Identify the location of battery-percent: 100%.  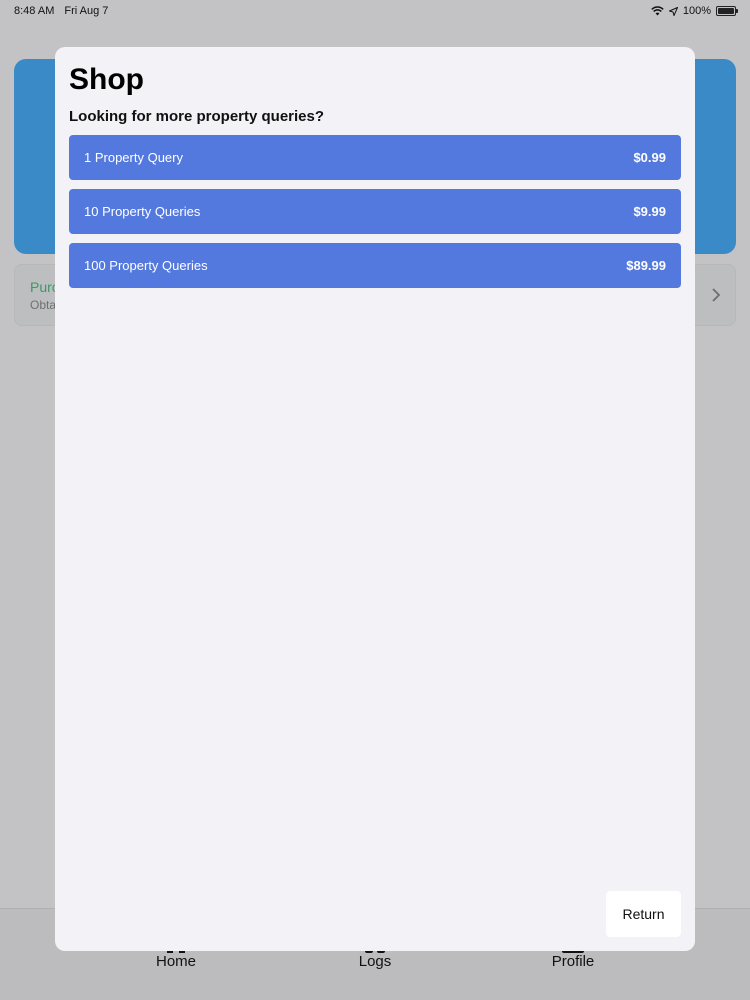
(696, 11).